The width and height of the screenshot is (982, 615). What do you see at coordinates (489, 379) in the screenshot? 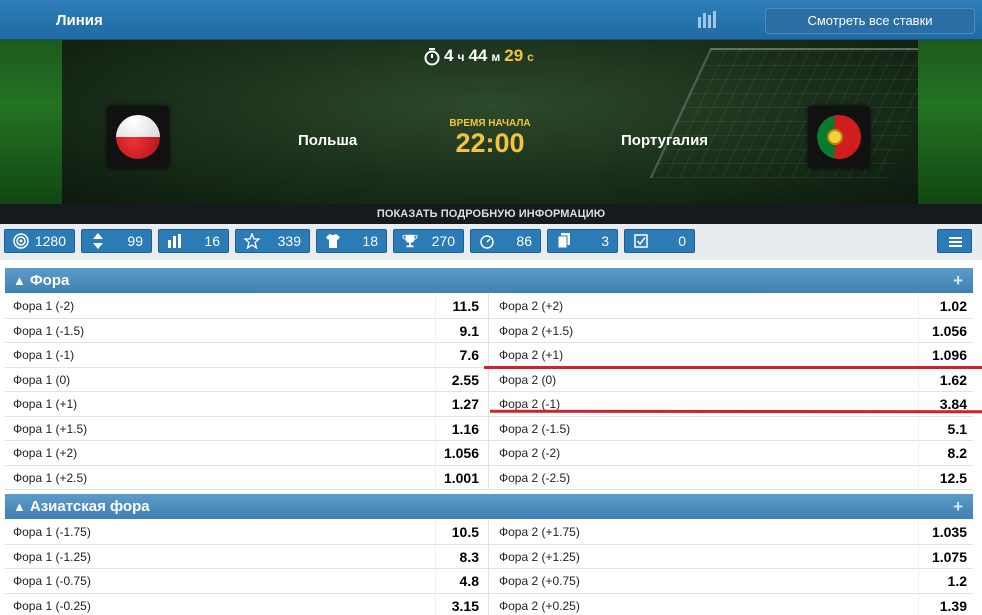
I see `odds-row: Фора 1 (0) 2.55 Фора 2 (0) 1.62` at bounding box center [489, 379].